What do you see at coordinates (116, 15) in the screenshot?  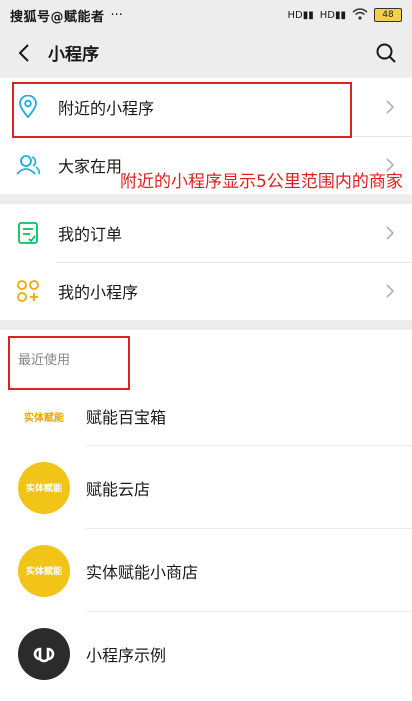 I see `notification-dots-icon: ···` at bounding box center [116, 15].